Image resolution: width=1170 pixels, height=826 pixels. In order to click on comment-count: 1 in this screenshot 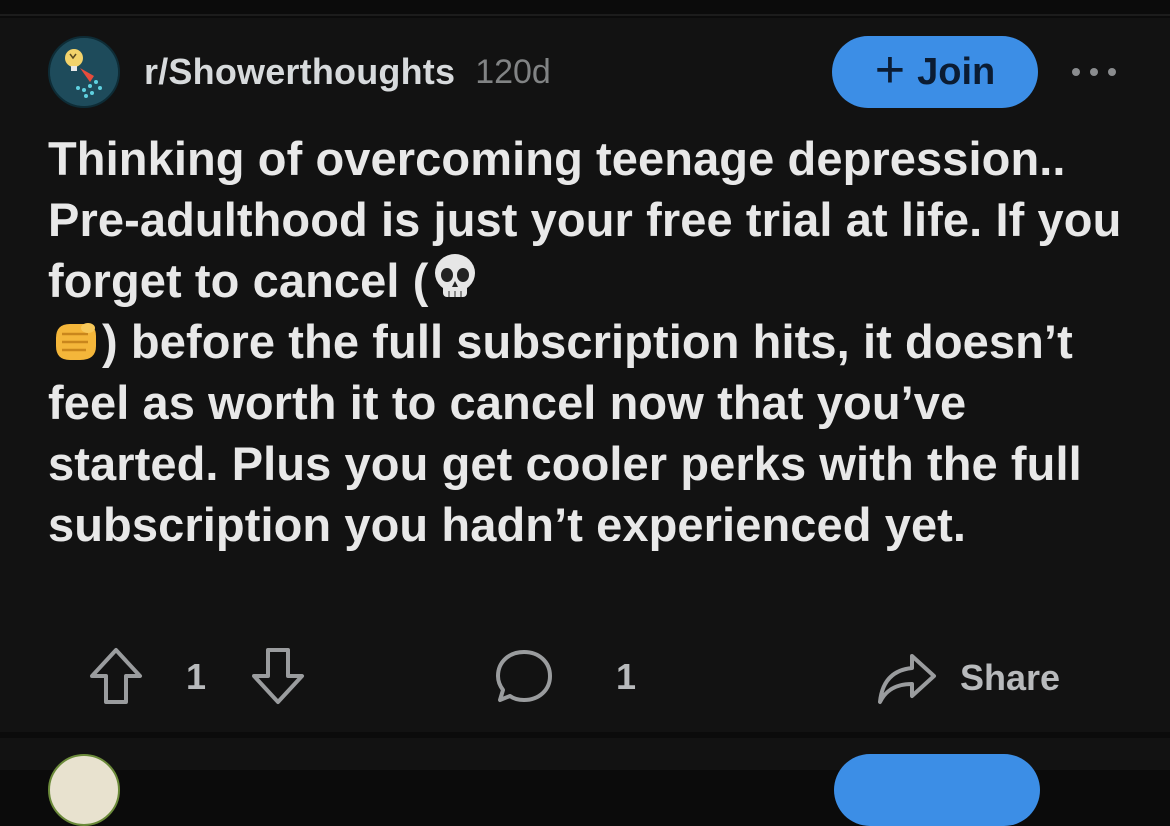, I will do `click(626, 676)`.